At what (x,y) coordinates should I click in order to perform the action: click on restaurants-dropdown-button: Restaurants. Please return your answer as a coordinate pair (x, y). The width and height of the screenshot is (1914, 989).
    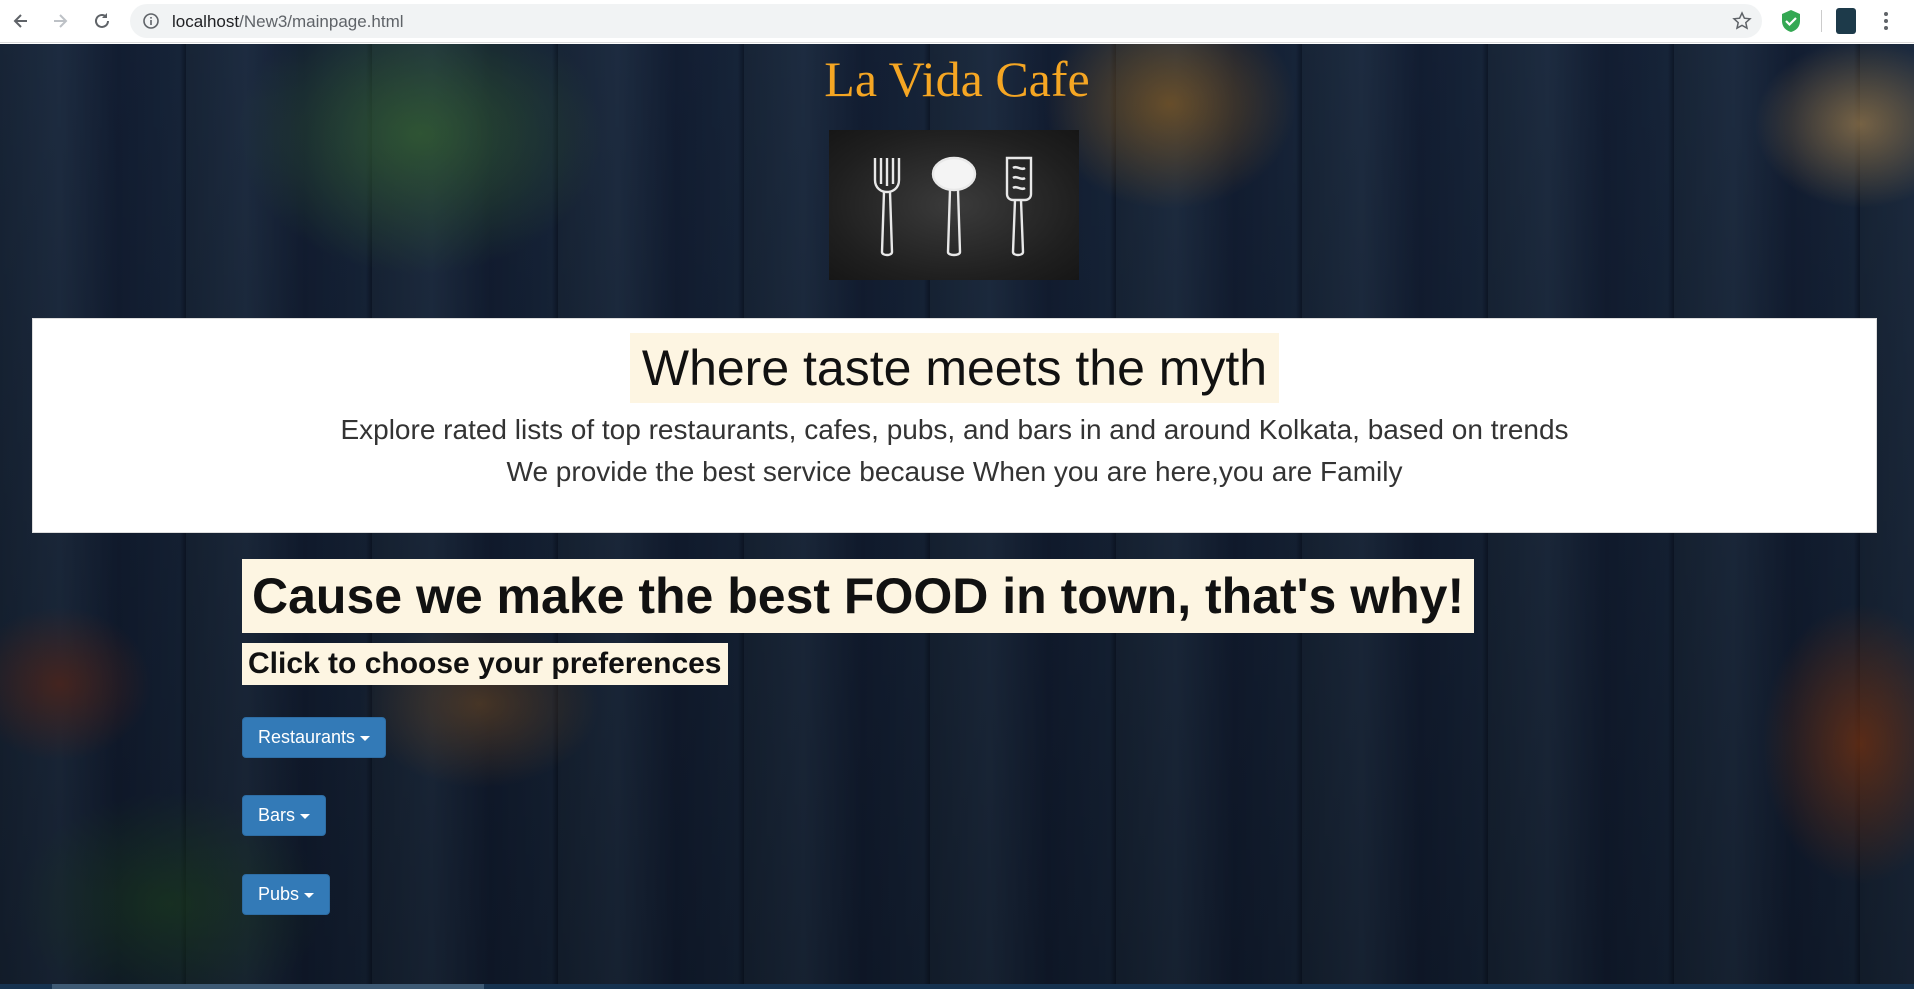
    Looking at the image, I should click on (314, 737).